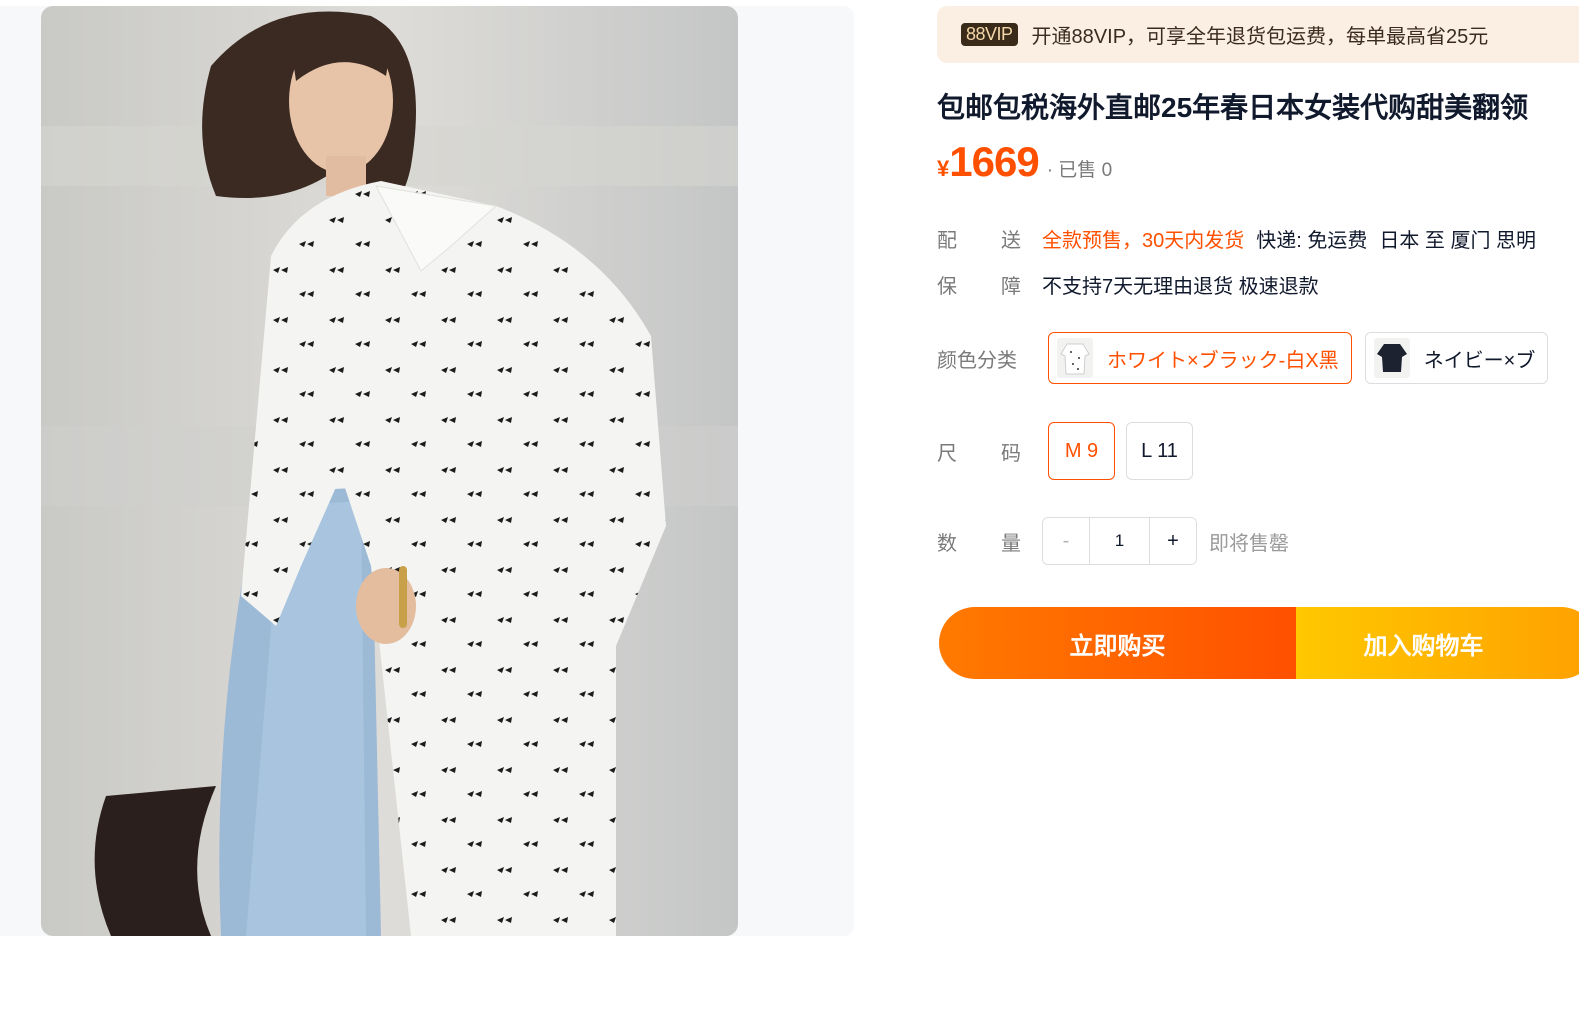 The image size is (1579, 1018). I want to click on vip-badge: 88VIP, so click(989, 34).